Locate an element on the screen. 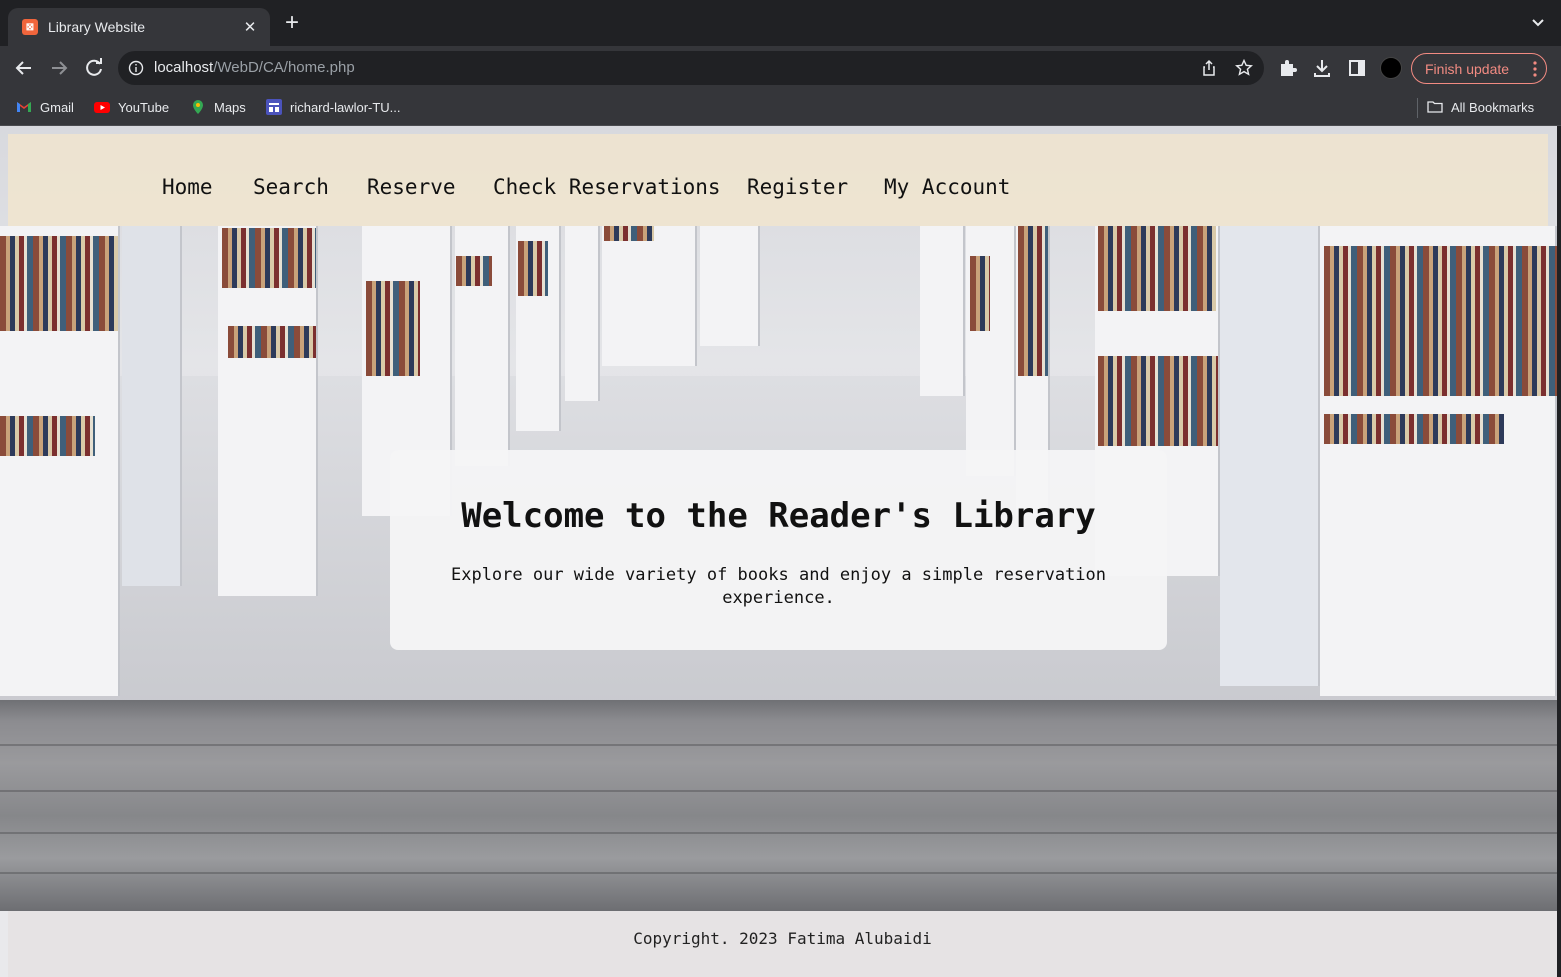 This screenshot has width=1561, height=977. nav-my-account: My Account is located at coordinates (947, 187).